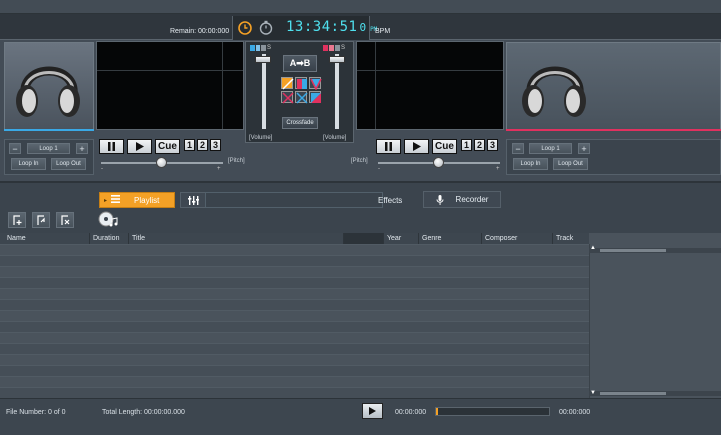  Describe the element at coordinates (554, 91) in the screenshot. I see `headphones-icon` at that location.